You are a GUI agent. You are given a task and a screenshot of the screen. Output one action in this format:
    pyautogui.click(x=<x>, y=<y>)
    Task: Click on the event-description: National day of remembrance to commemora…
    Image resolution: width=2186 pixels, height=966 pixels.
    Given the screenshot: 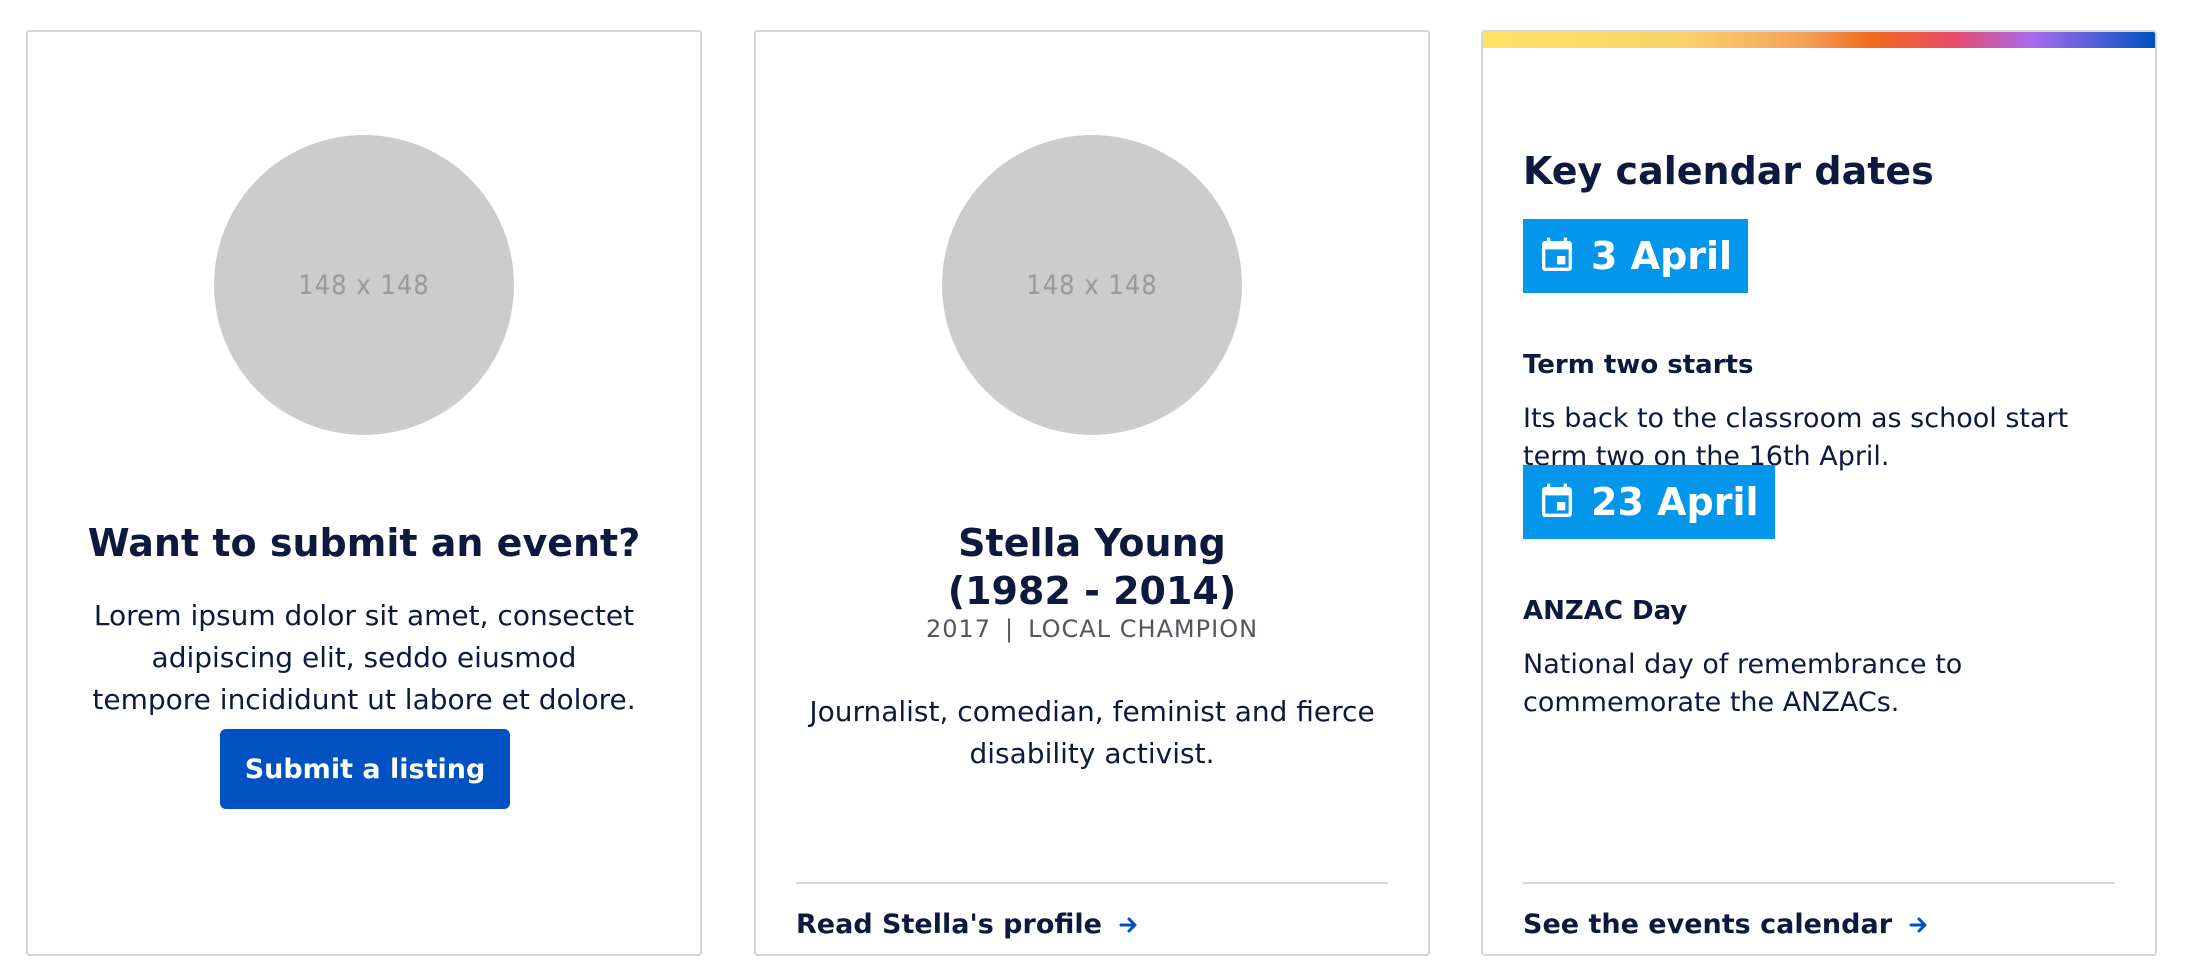 What is the action you would take?
    pyautogui.click(x=1743, y=683)
    